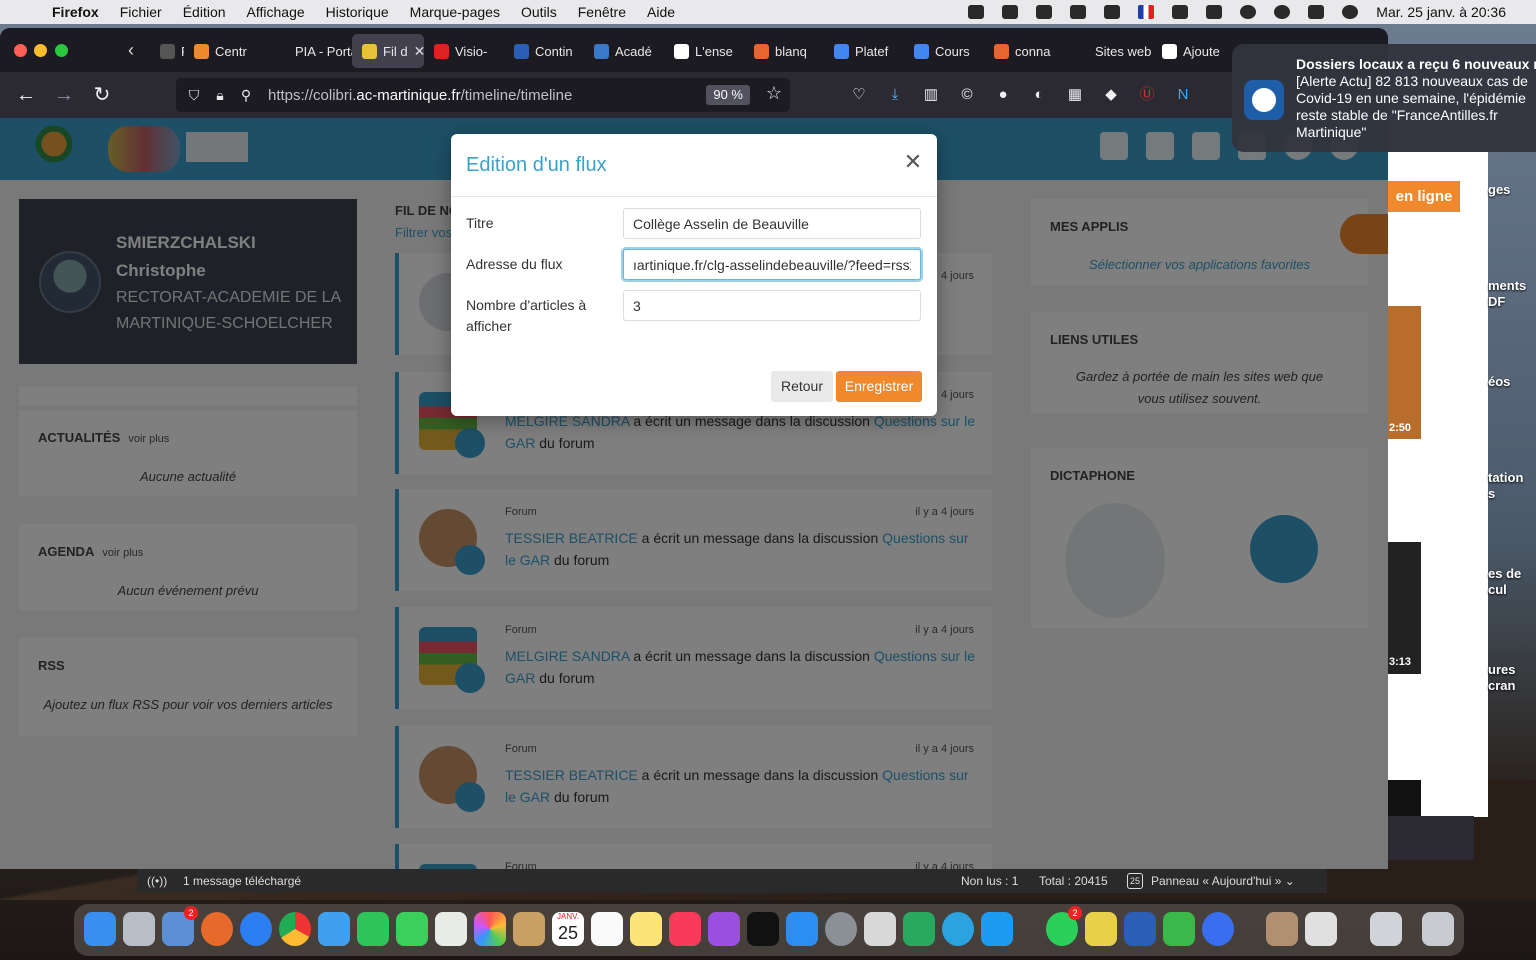 Image resolution: width=1536 pixels, height=960 pixels. Describe the element at coordinates (1044, 12) in the screenshot. I see `flask-icon` at that location.